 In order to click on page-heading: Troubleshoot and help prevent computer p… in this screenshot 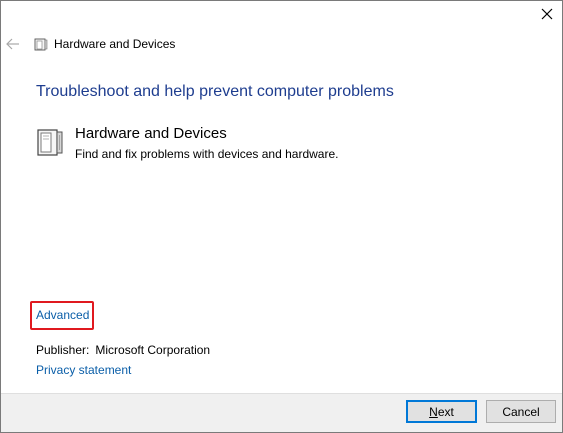, I will do `click(215, 91)`.